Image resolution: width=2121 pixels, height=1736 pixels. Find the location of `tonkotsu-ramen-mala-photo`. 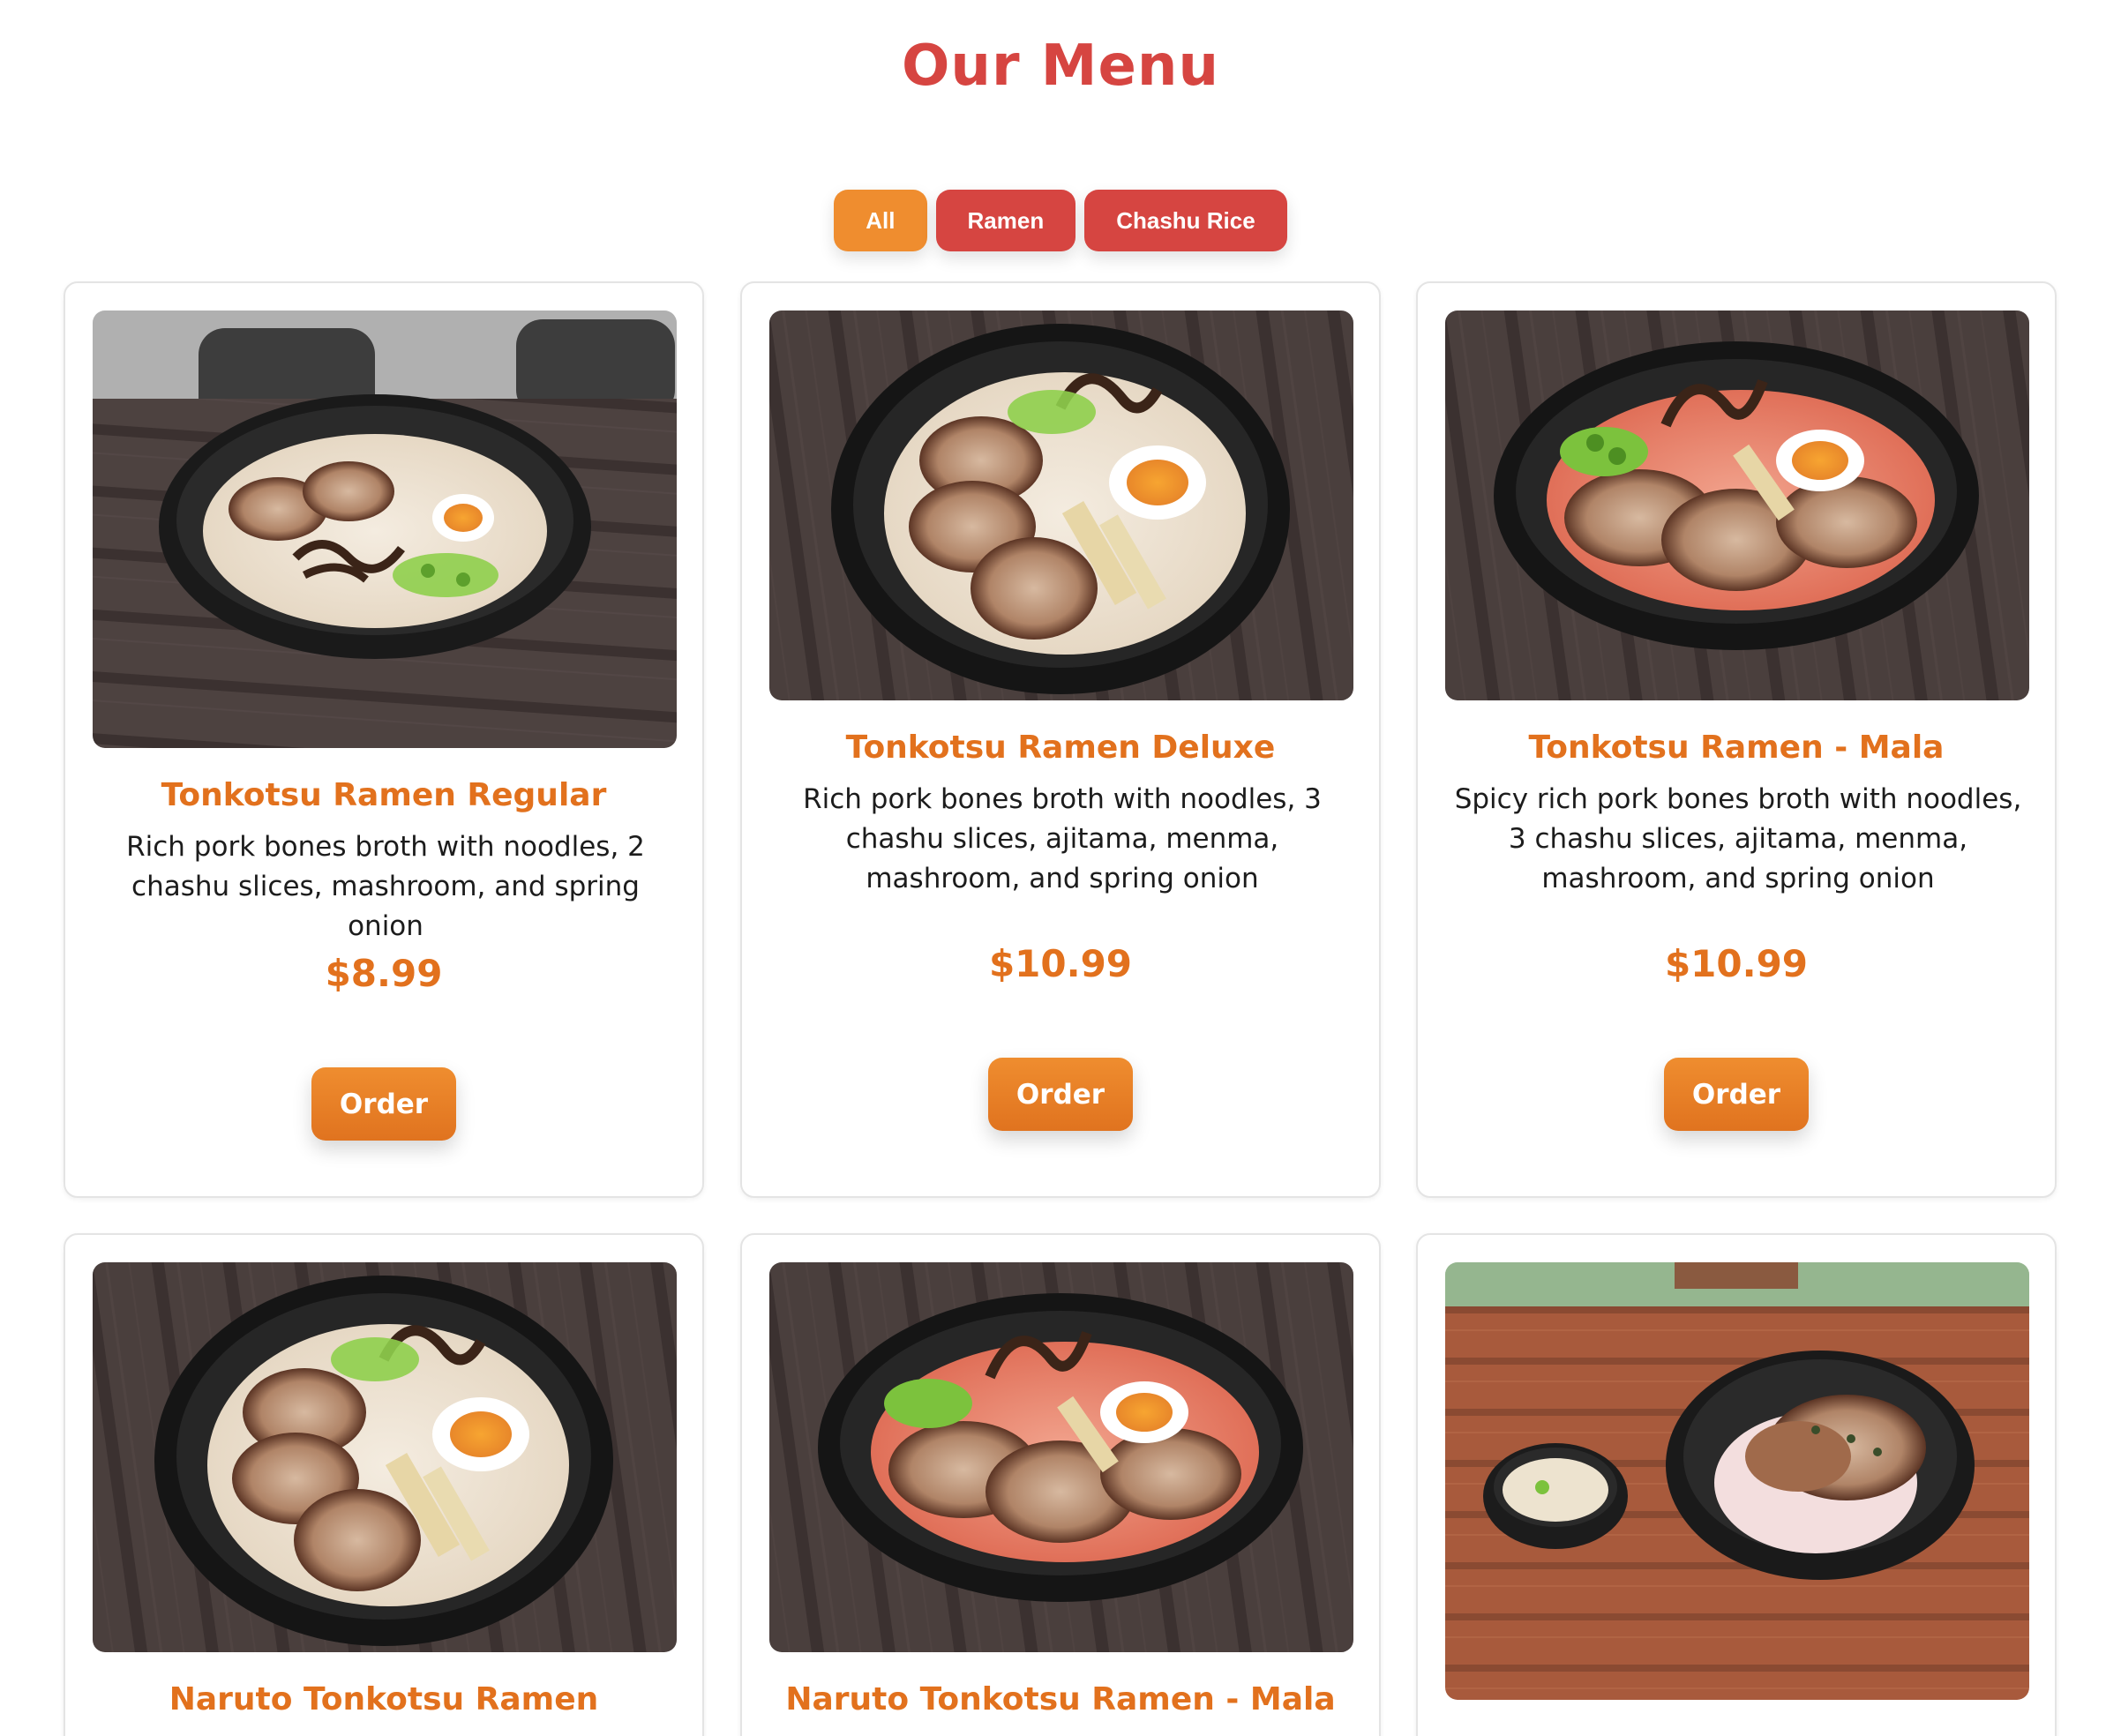

tonkotsu-ramen-mala-photo is located at coordinates (1737, 505).